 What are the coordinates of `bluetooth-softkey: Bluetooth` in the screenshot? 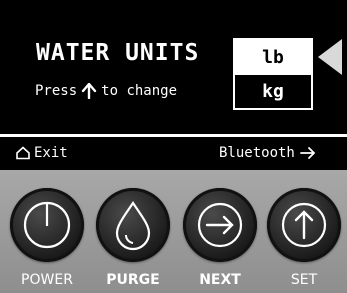 It's located at (267, 153).